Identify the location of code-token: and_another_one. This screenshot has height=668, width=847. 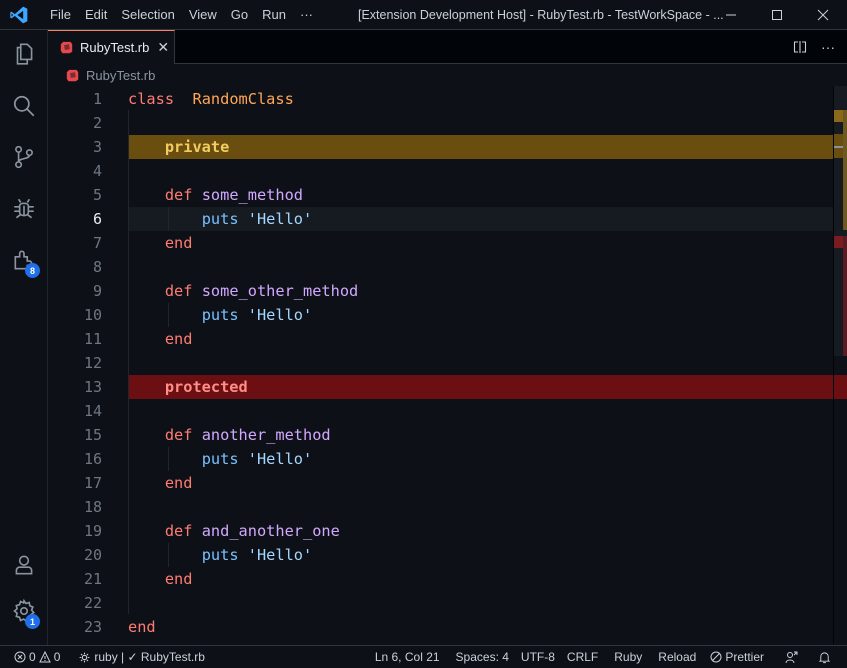
(270, 531).